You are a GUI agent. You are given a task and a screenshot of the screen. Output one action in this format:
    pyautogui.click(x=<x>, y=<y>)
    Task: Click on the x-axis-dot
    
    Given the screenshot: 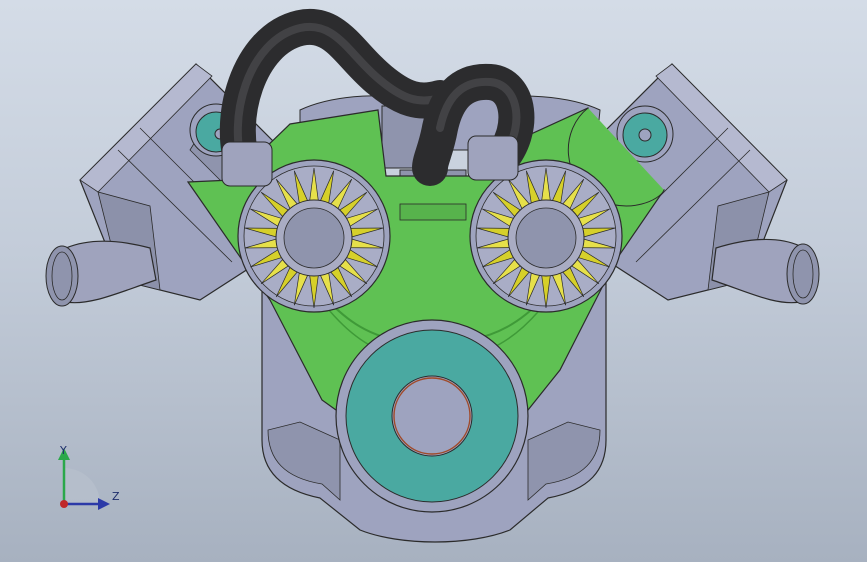 What is the action you would take?
    pyautogui.click(x=64, y=504)
    